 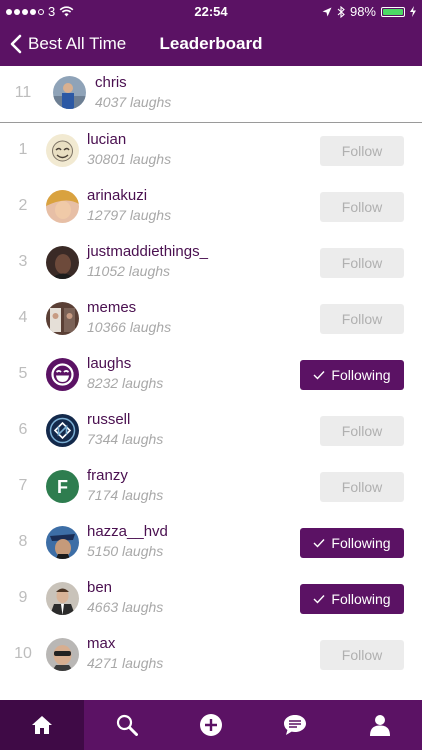 I want to click on add-icon, so click(x=211, y=725).